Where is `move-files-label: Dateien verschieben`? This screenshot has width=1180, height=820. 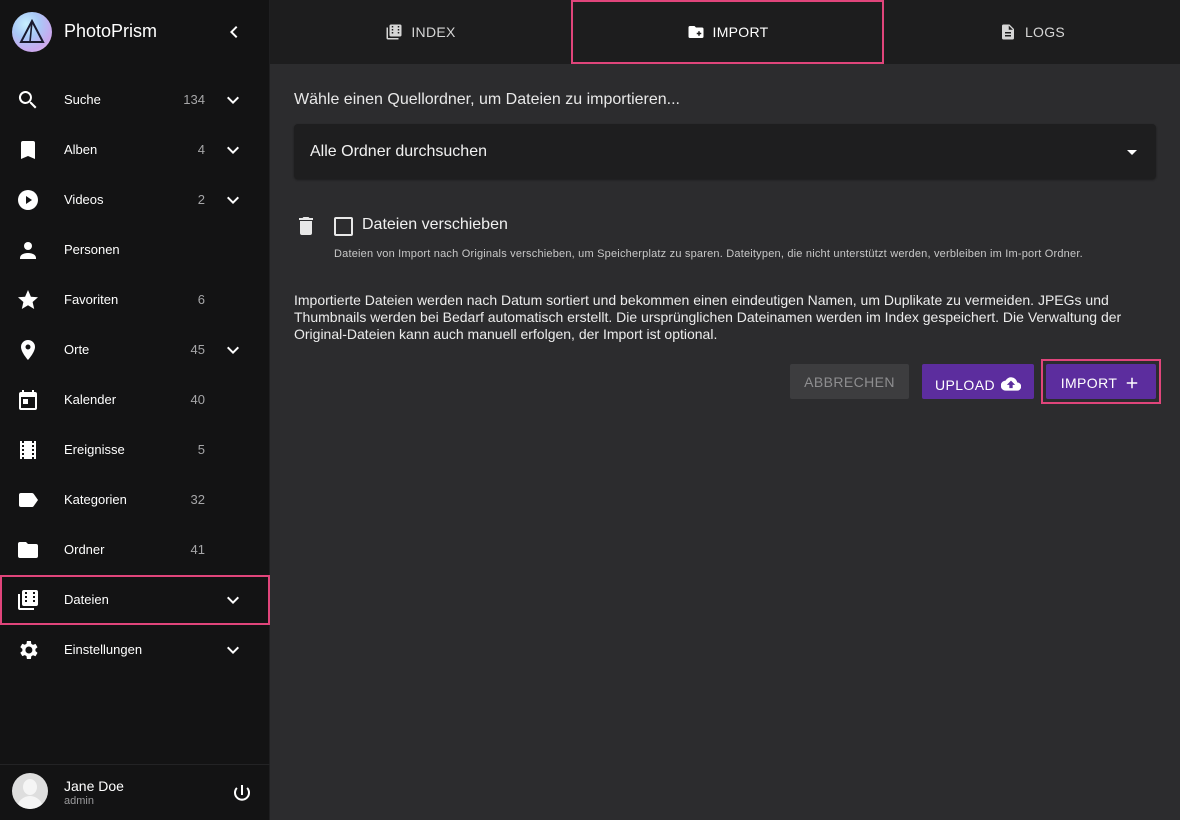
move-files-label: Dateien verschieben is located at coordinates (435, 225).